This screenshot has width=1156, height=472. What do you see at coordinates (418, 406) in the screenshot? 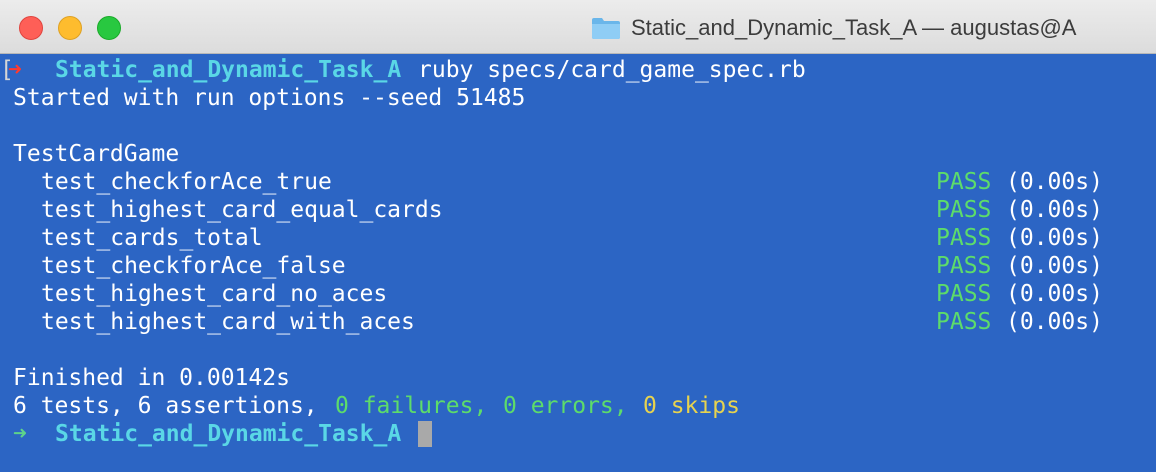
I see `summary-failures: 0 failures,` at bounding box center [418, 406].